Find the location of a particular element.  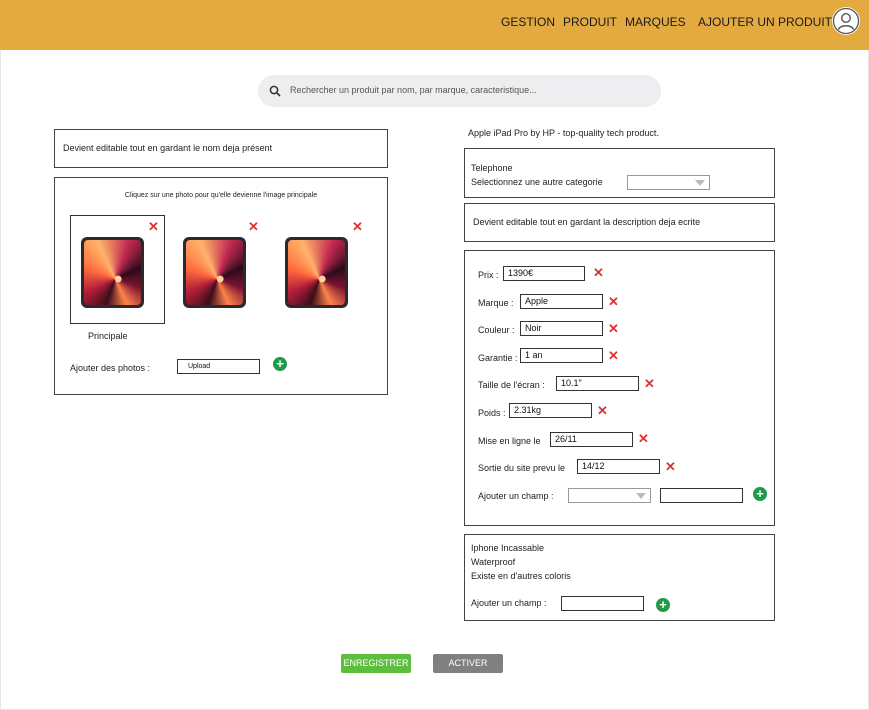

search-icon is located at coordinates (275, 91).